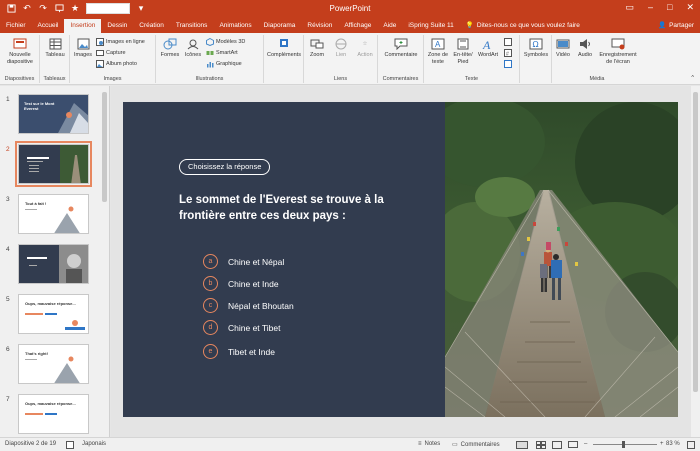 The image size is (700, 451). Describe the element at coordinates (557, 445) in the screenshot. I see `reading-view-icon` at that location.